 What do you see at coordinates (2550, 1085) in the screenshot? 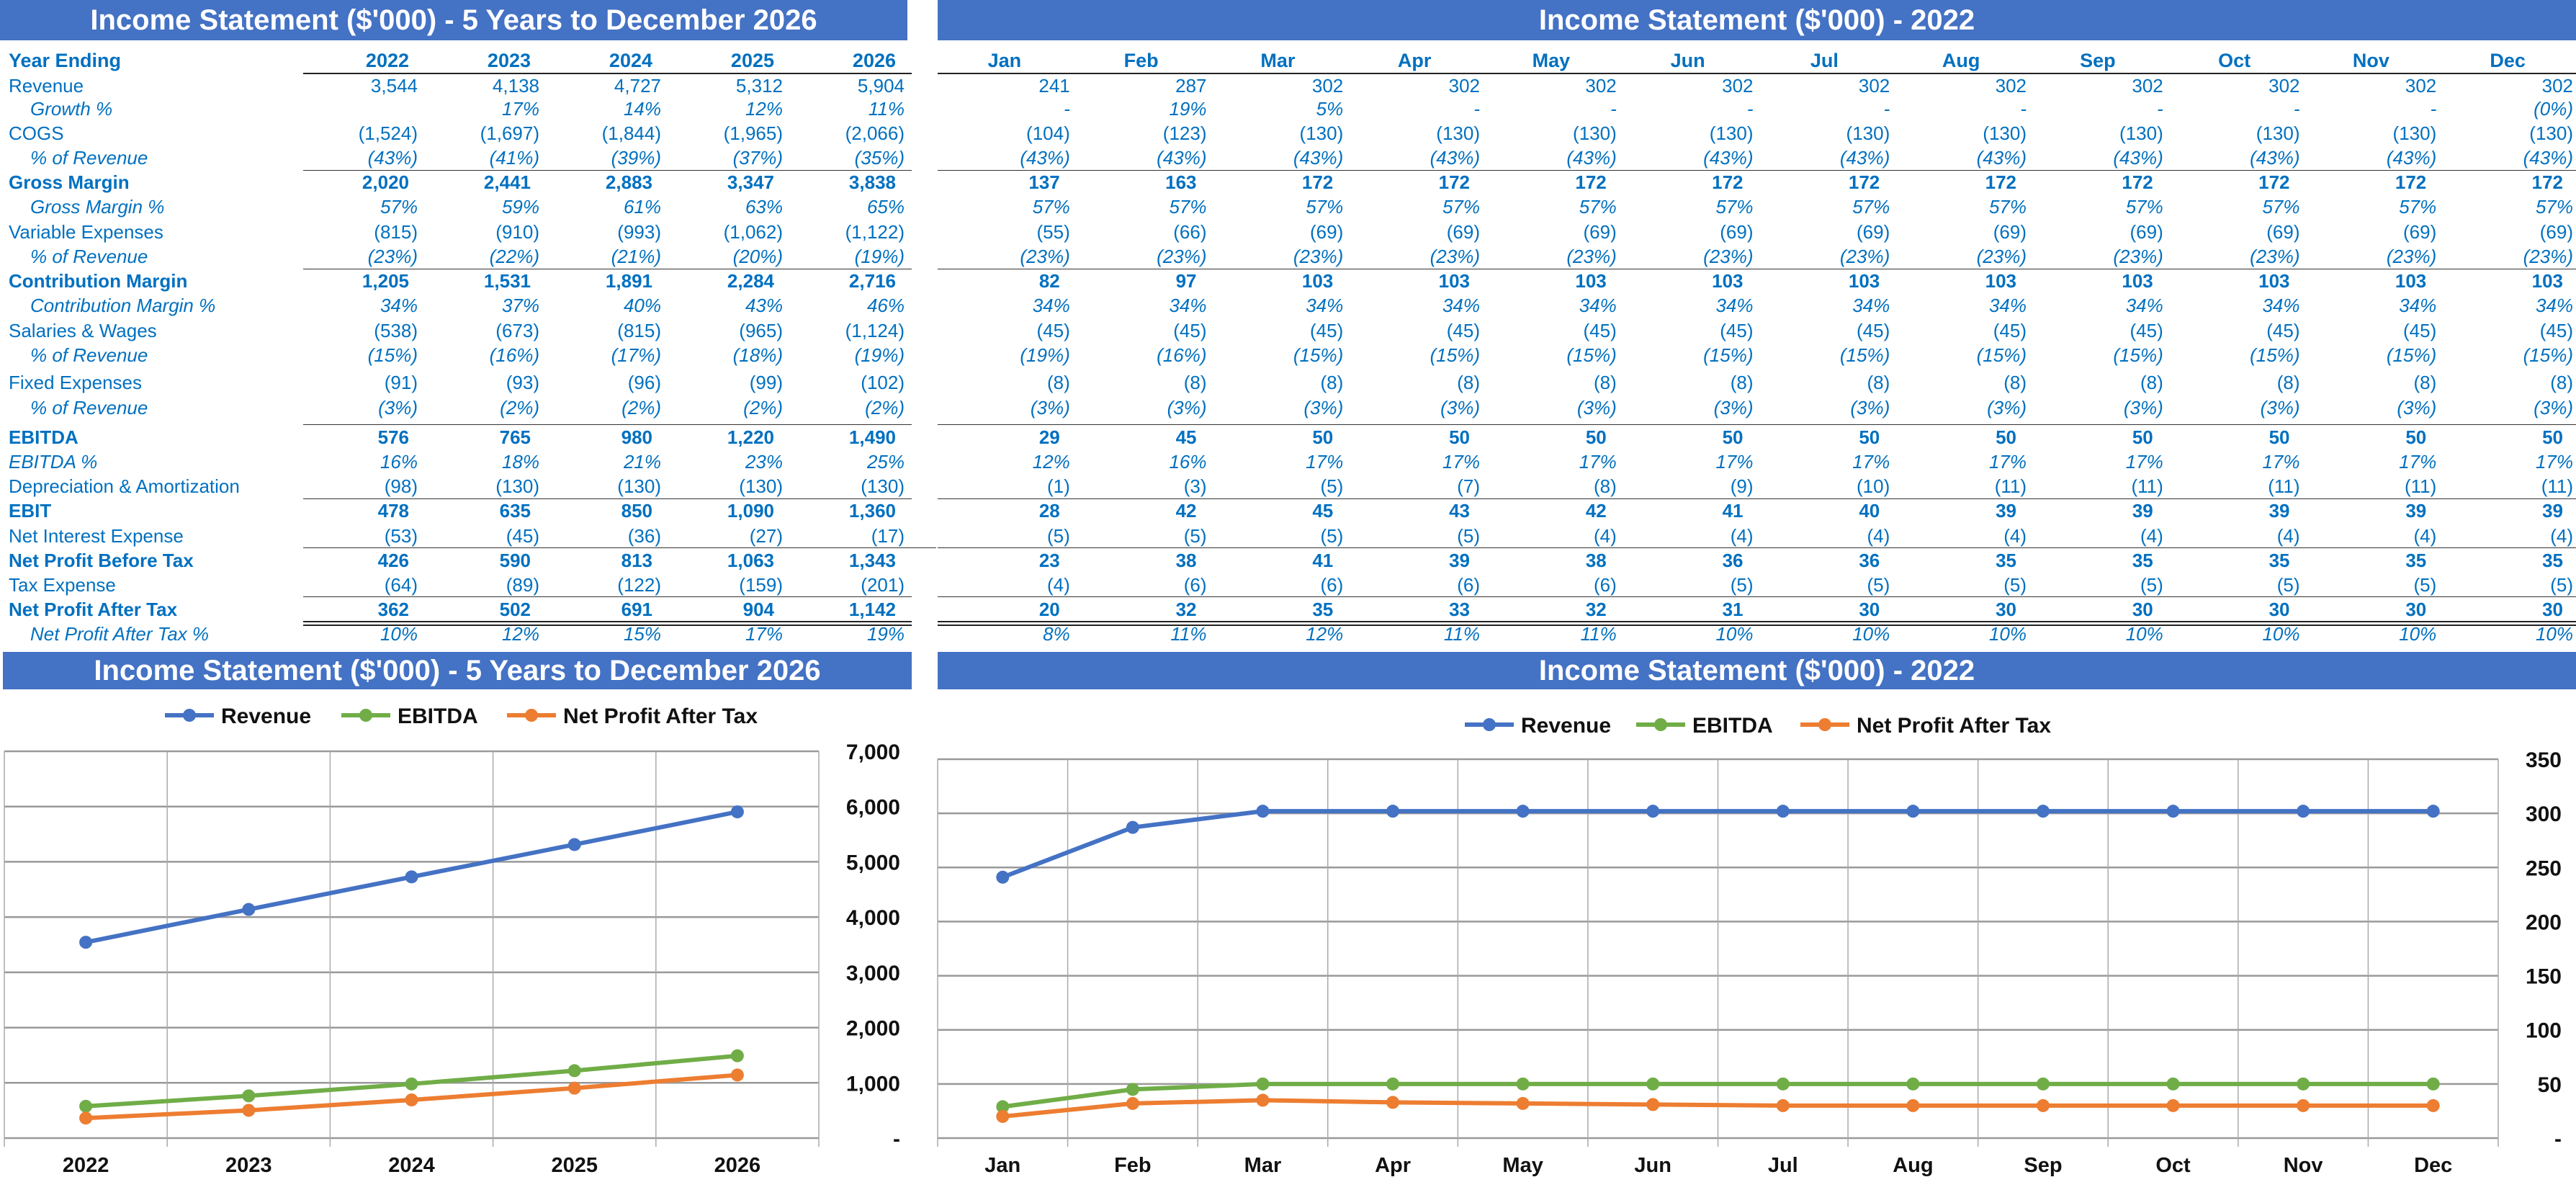
I see `y-tick-label: 50` at bounding box center [2550, 1085].